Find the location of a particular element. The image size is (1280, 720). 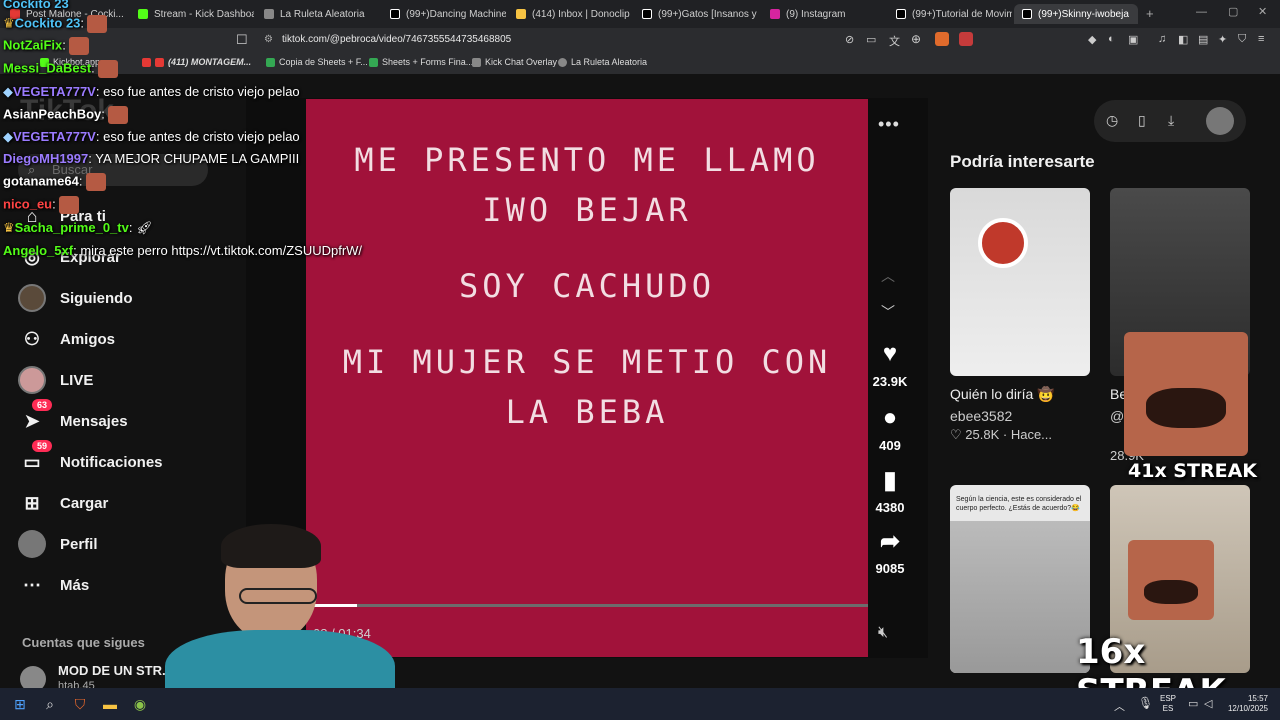

browser-tab: Stream - Kick Dashboard is located at coordinates (192, 14).